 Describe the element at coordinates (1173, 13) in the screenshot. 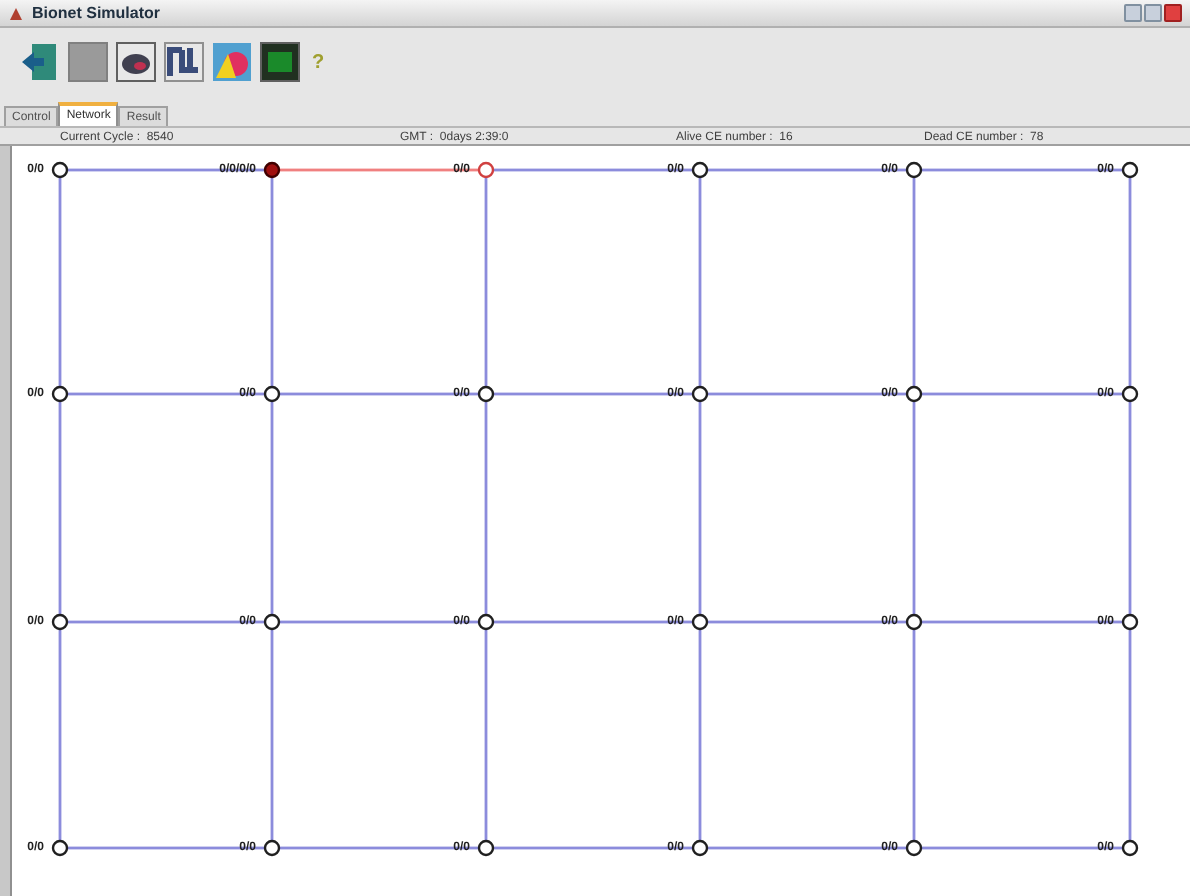

I see `close-button` at that location.